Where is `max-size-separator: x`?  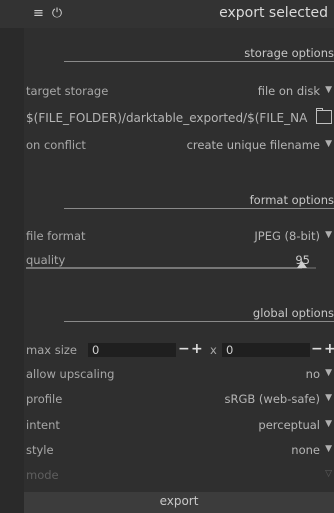 max-size-separator: x is located at coordinates (213, 350).